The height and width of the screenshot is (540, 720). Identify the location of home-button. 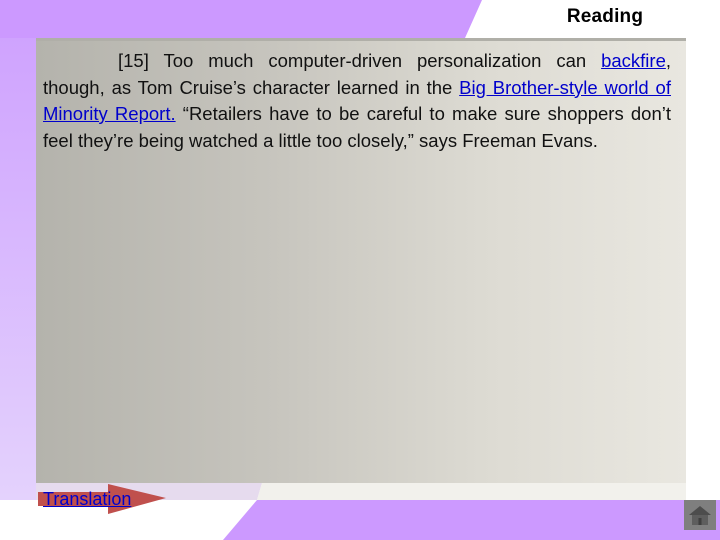
(700, 515).